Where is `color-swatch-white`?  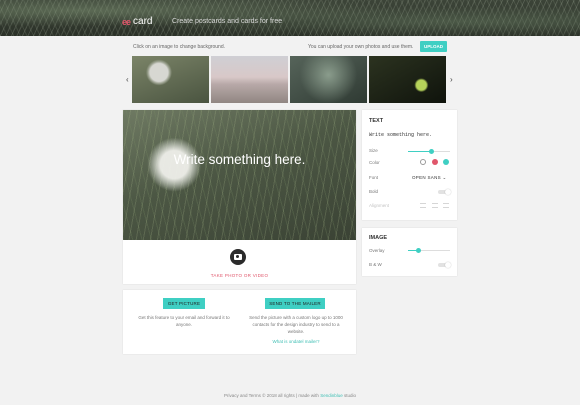 color-swatch-white is located at coordinates (423, 162).